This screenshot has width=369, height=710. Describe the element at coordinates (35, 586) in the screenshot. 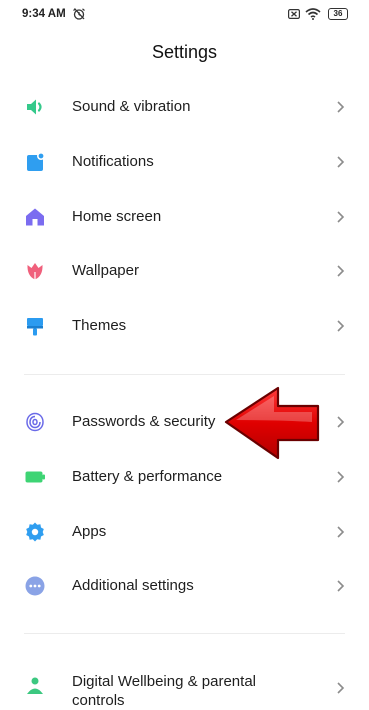

I see `more-dots-icon` at that location.